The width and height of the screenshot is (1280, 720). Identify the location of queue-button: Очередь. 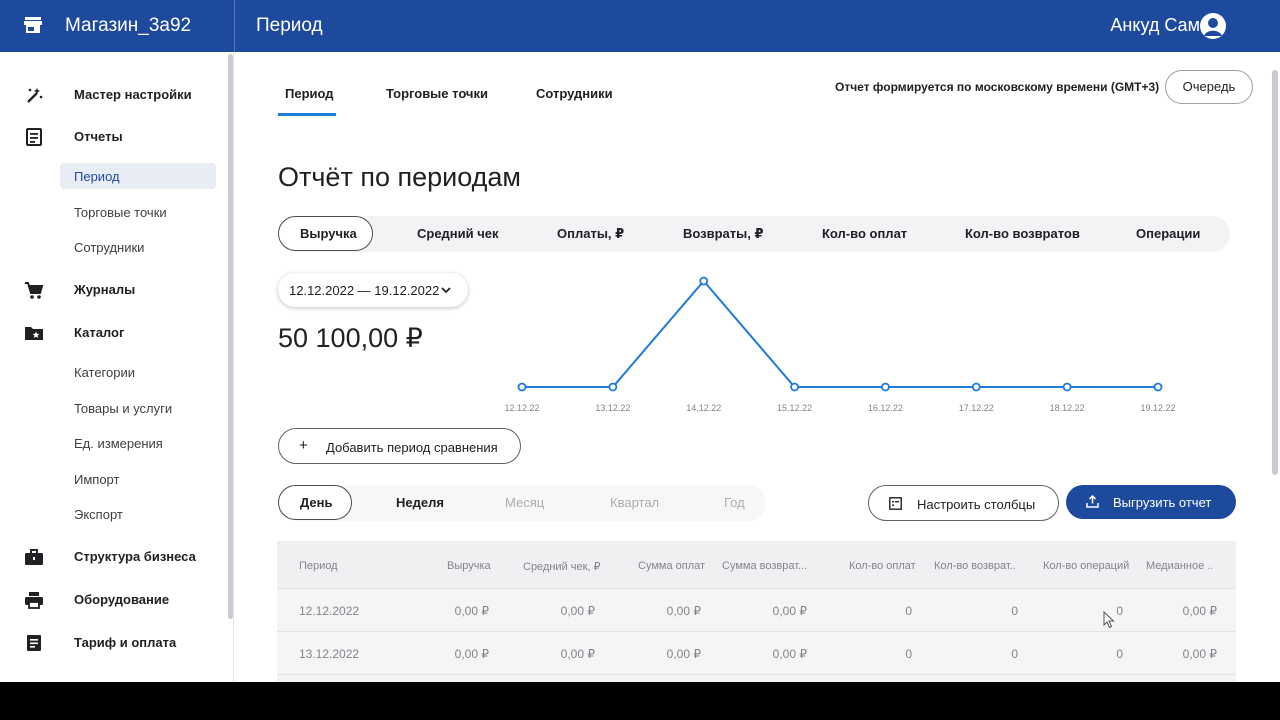
(1209, 87).